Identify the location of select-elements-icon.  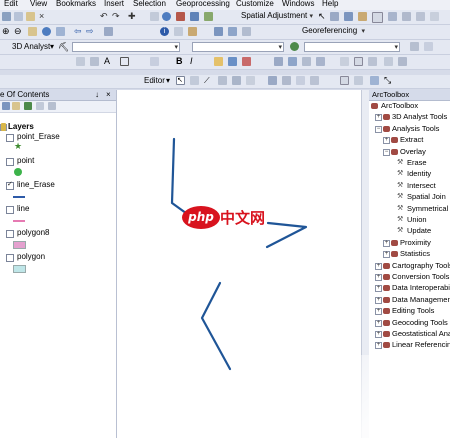
(154, 16).